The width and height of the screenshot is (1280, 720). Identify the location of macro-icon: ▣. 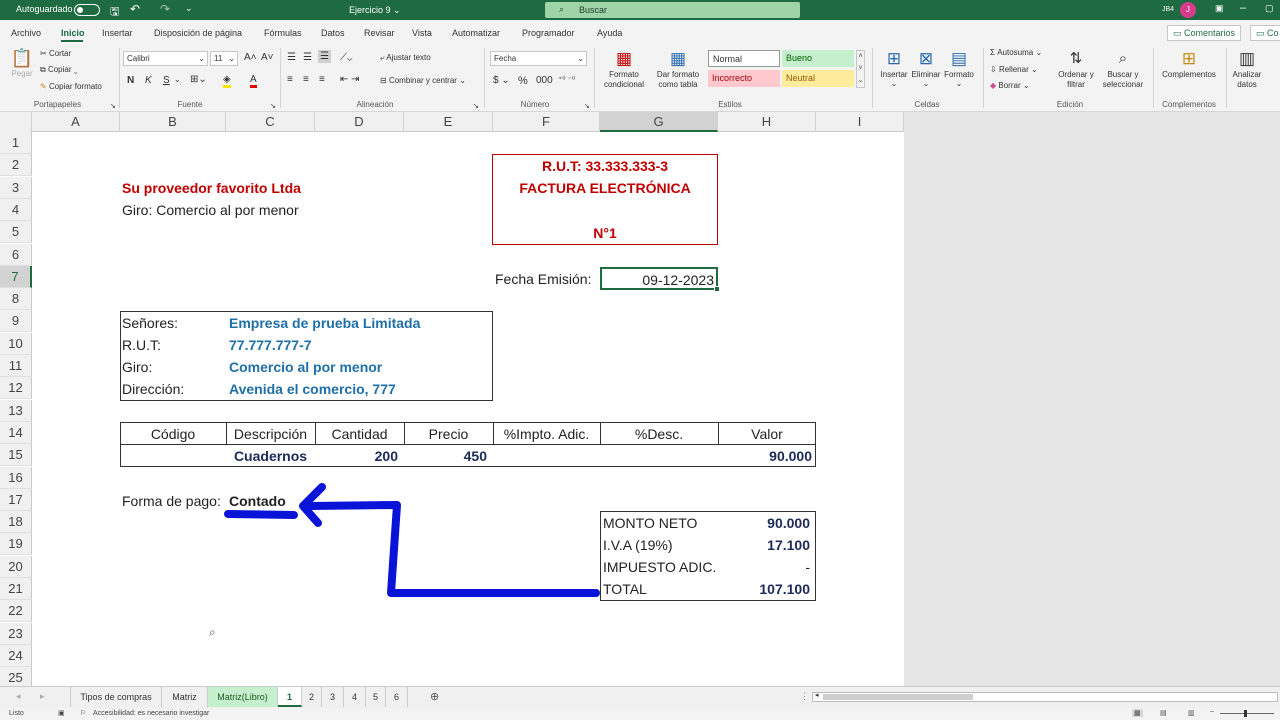
(61, 713).